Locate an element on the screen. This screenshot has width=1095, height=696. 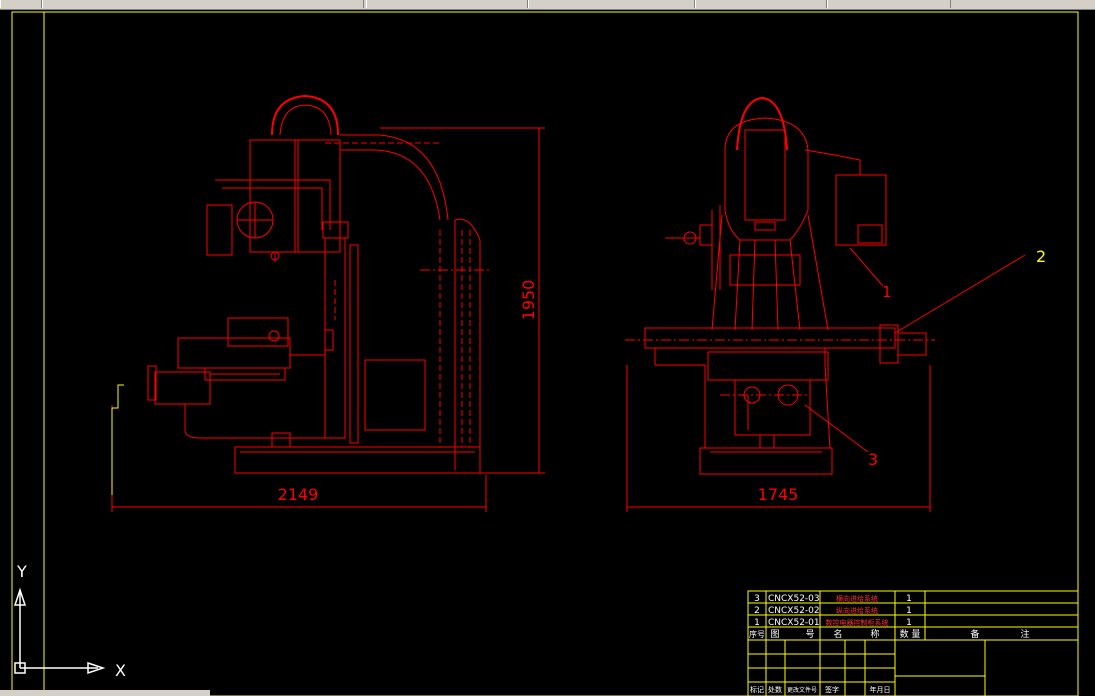
std-toolbar is located at coordinates (21, 4).